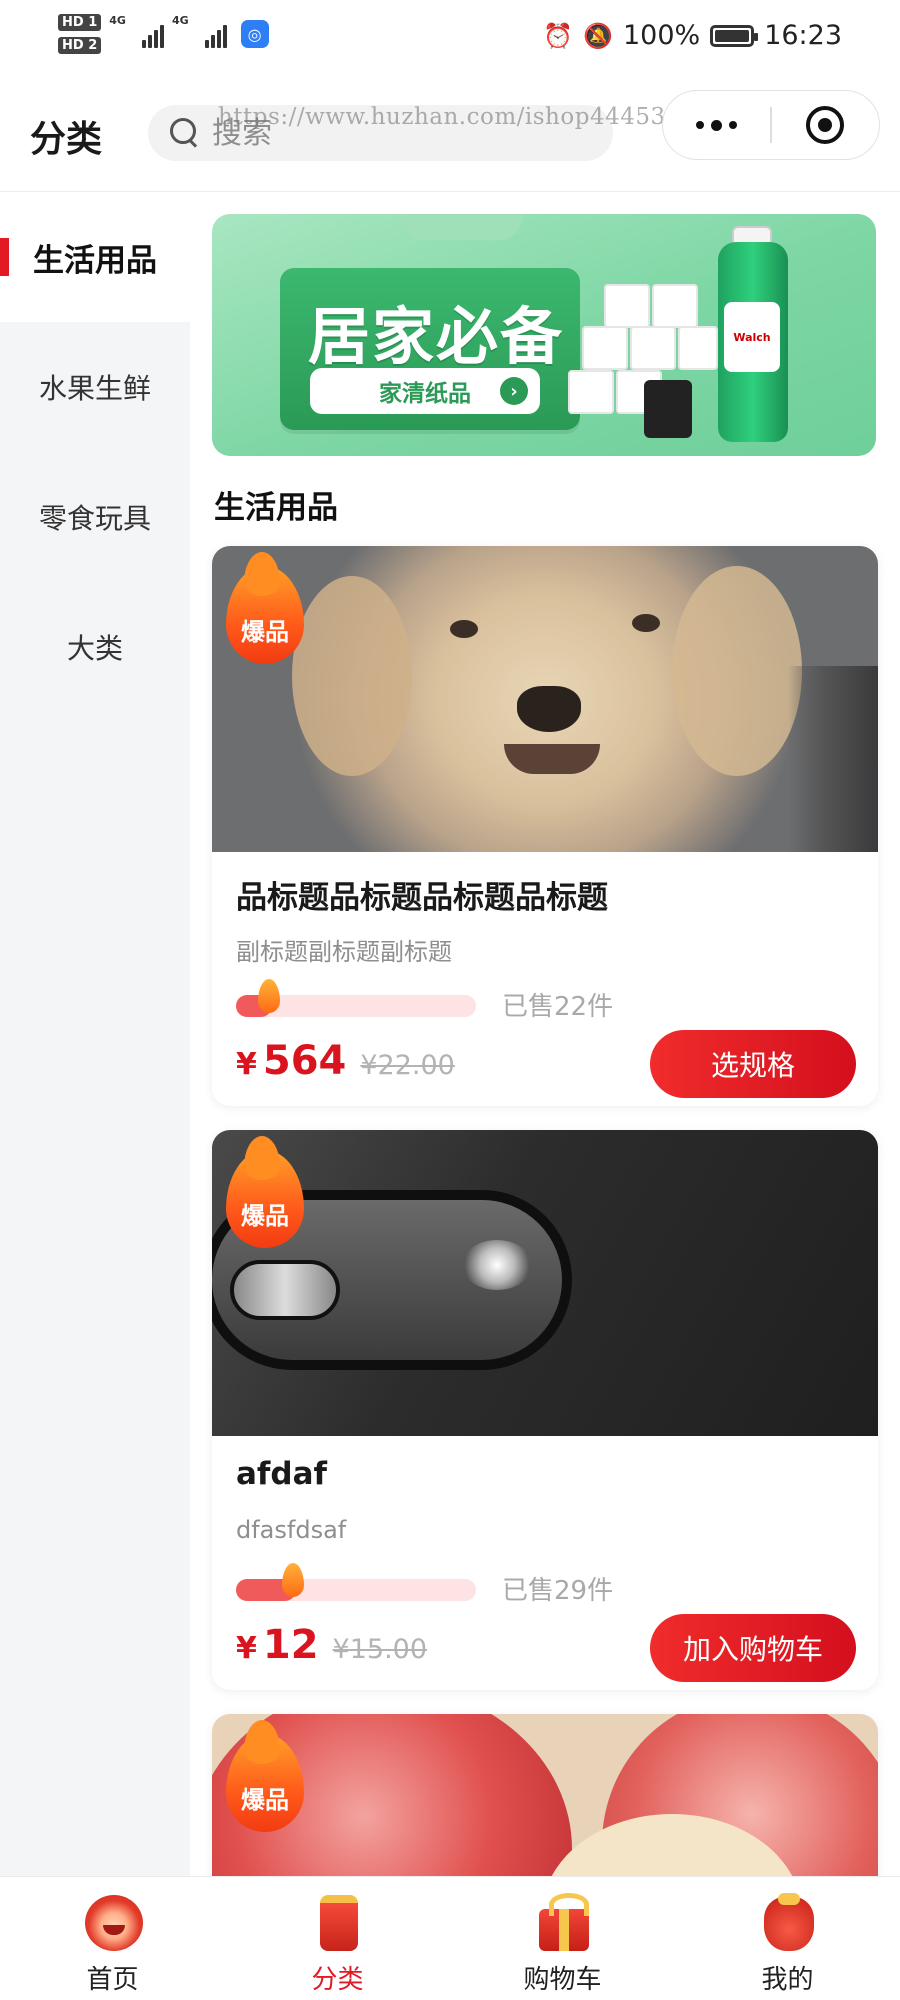 This screenshot has height=2000, width=900. What do you see at coordinates (733, 125) in the screenshot?
I see `more-dot-icon` at bounding box center [733, 125].